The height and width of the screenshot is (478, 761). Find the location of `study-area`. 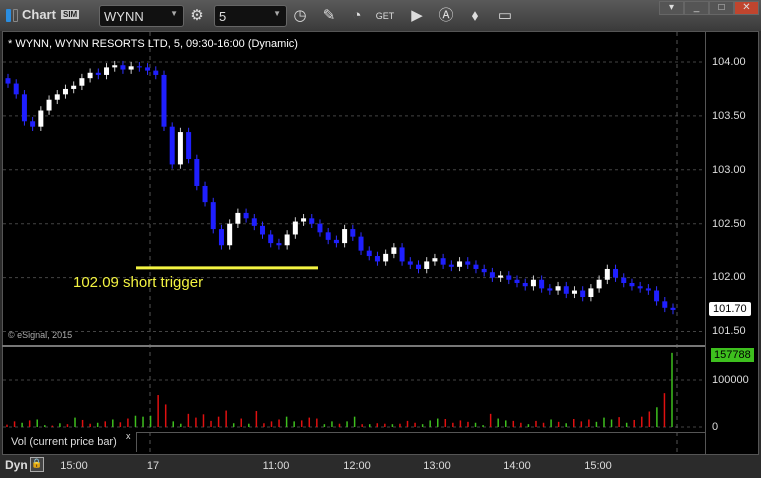

study-area is located at coordinates (421, 443).